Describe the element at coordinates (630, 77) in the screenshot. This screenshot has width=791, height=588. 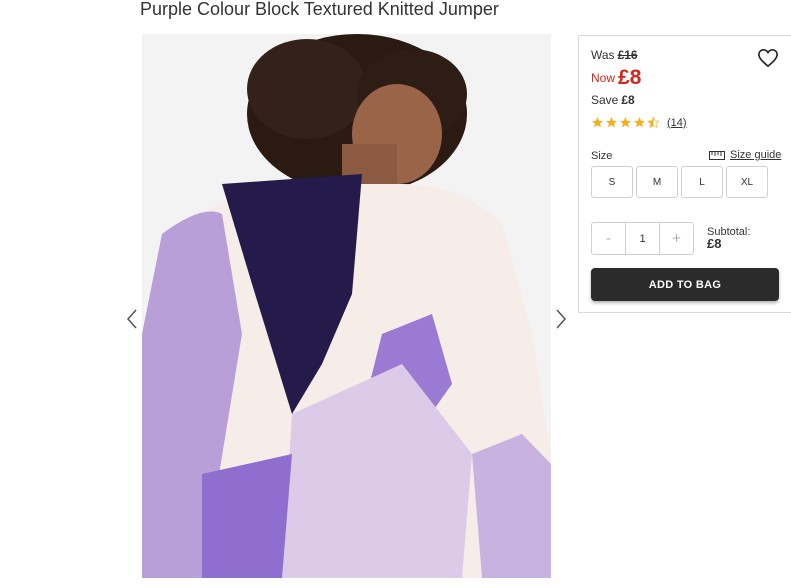
I see `now-price-value: £8` at that location.